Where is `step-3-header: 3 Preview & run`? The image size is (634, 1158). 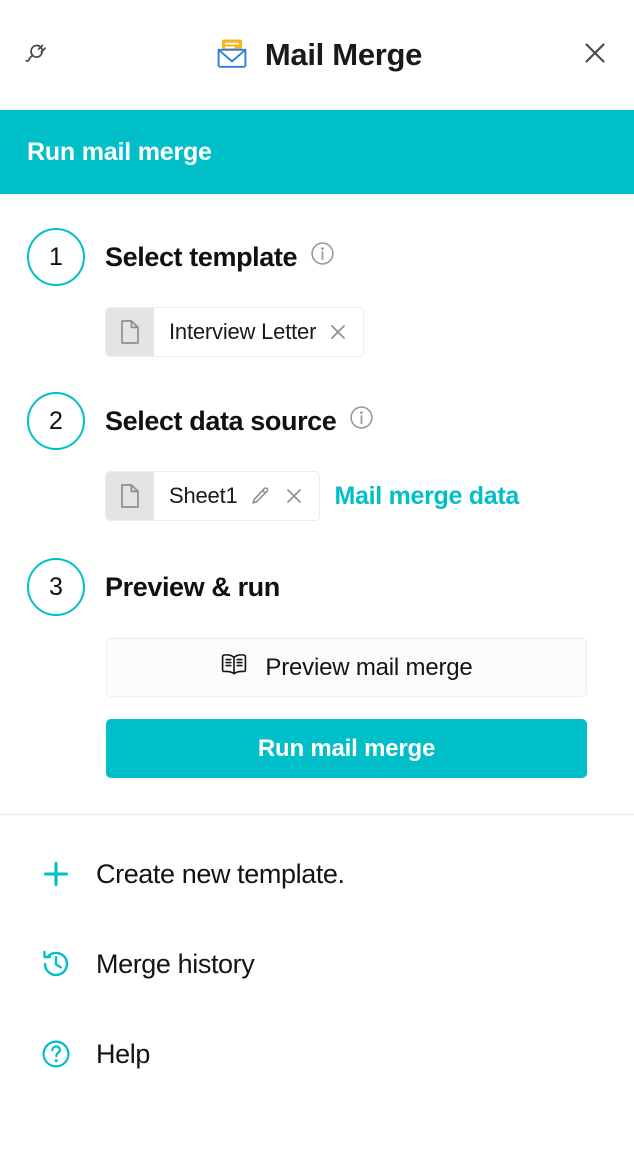 step-3-header: 3 Preview & run is located at coordinates (317, 587).